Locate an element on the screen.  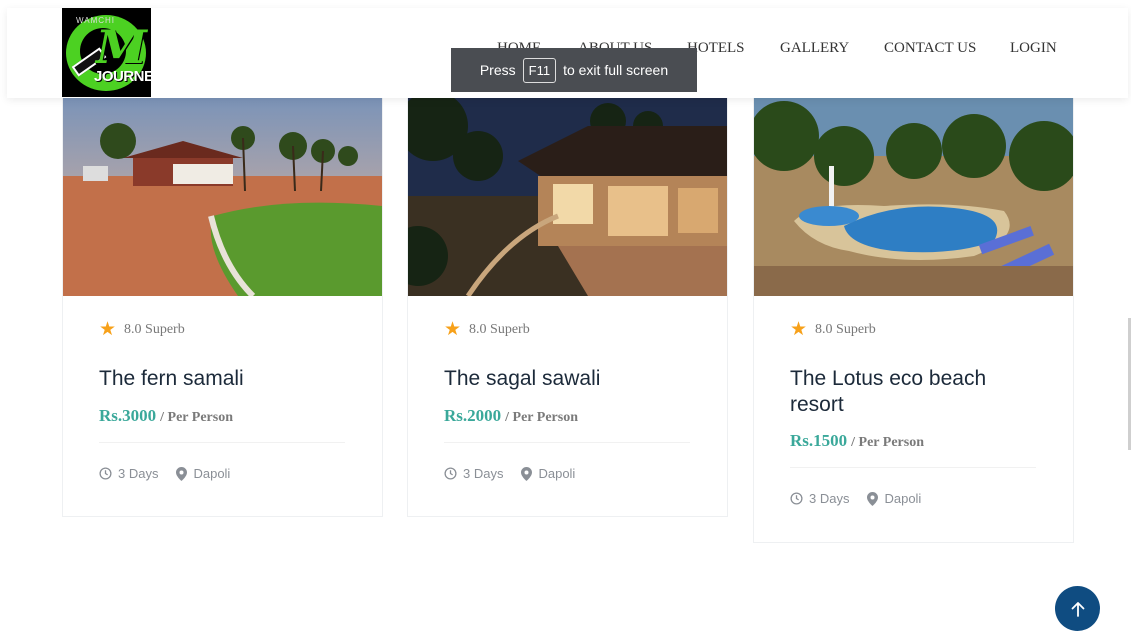
logo-wordmark: JOURNEY is located at coordinates (122, 76).